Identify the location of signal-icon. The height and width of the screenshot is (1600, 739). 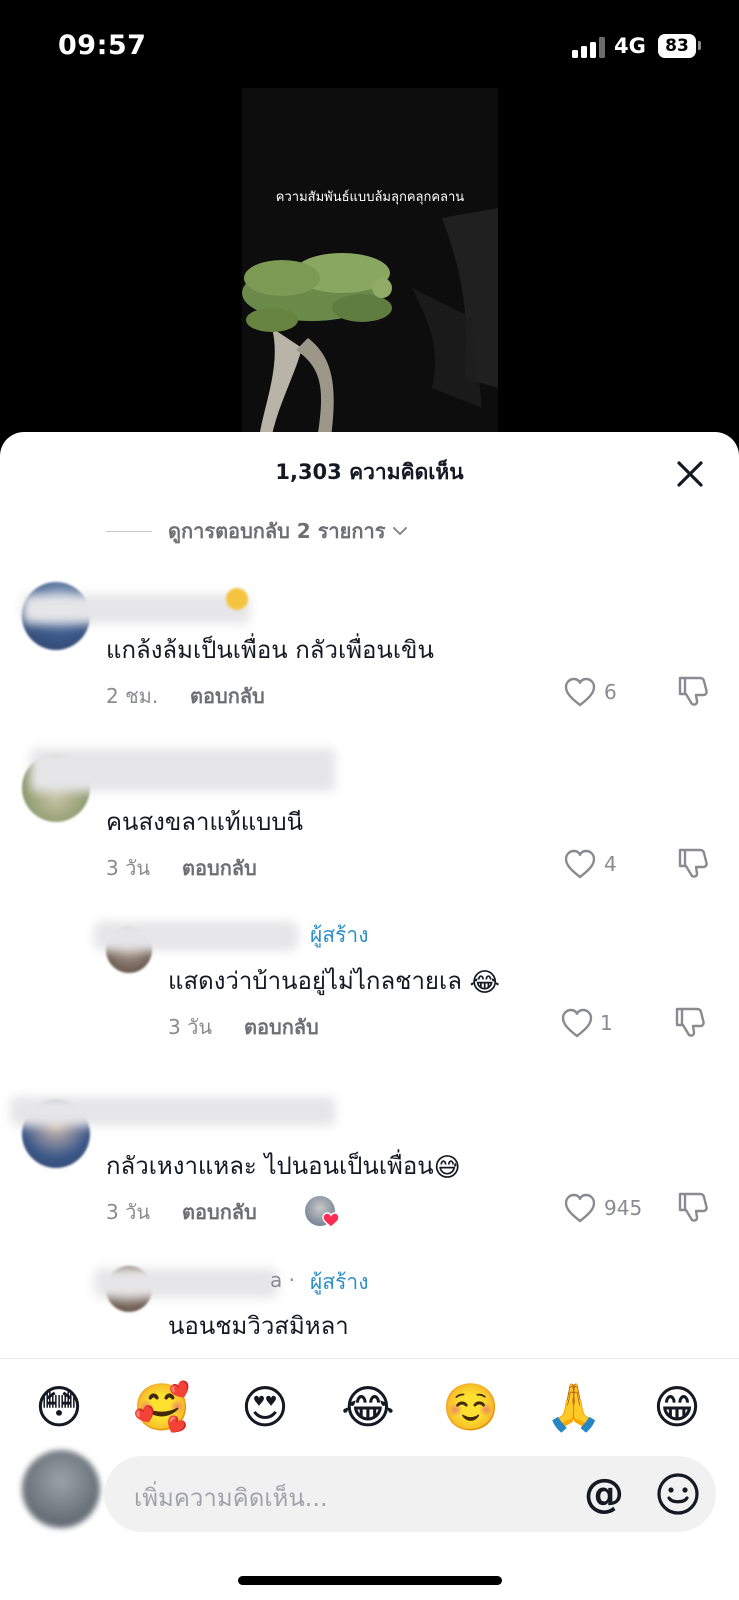
(589, 47).